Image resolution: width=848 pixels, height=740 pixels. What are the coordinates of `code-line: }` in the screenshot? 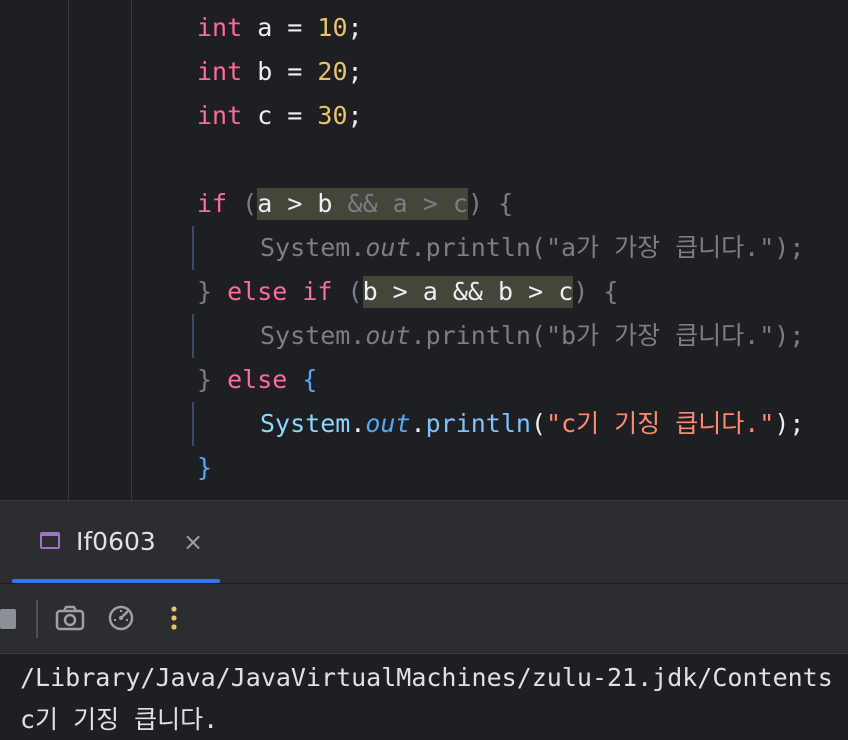 It's located at (204, 468).